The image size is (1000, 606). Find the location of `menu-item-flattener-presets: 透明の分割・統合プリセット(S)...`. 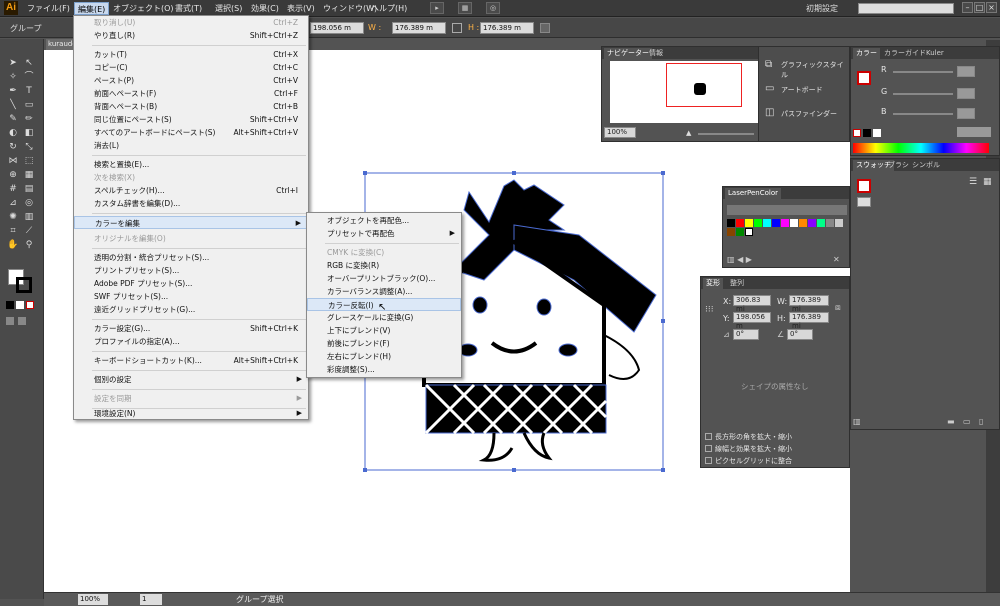

menu-item-flattener-presets: 透明の分割・統合プリセット(S)... is located at coordinates (191, 257).